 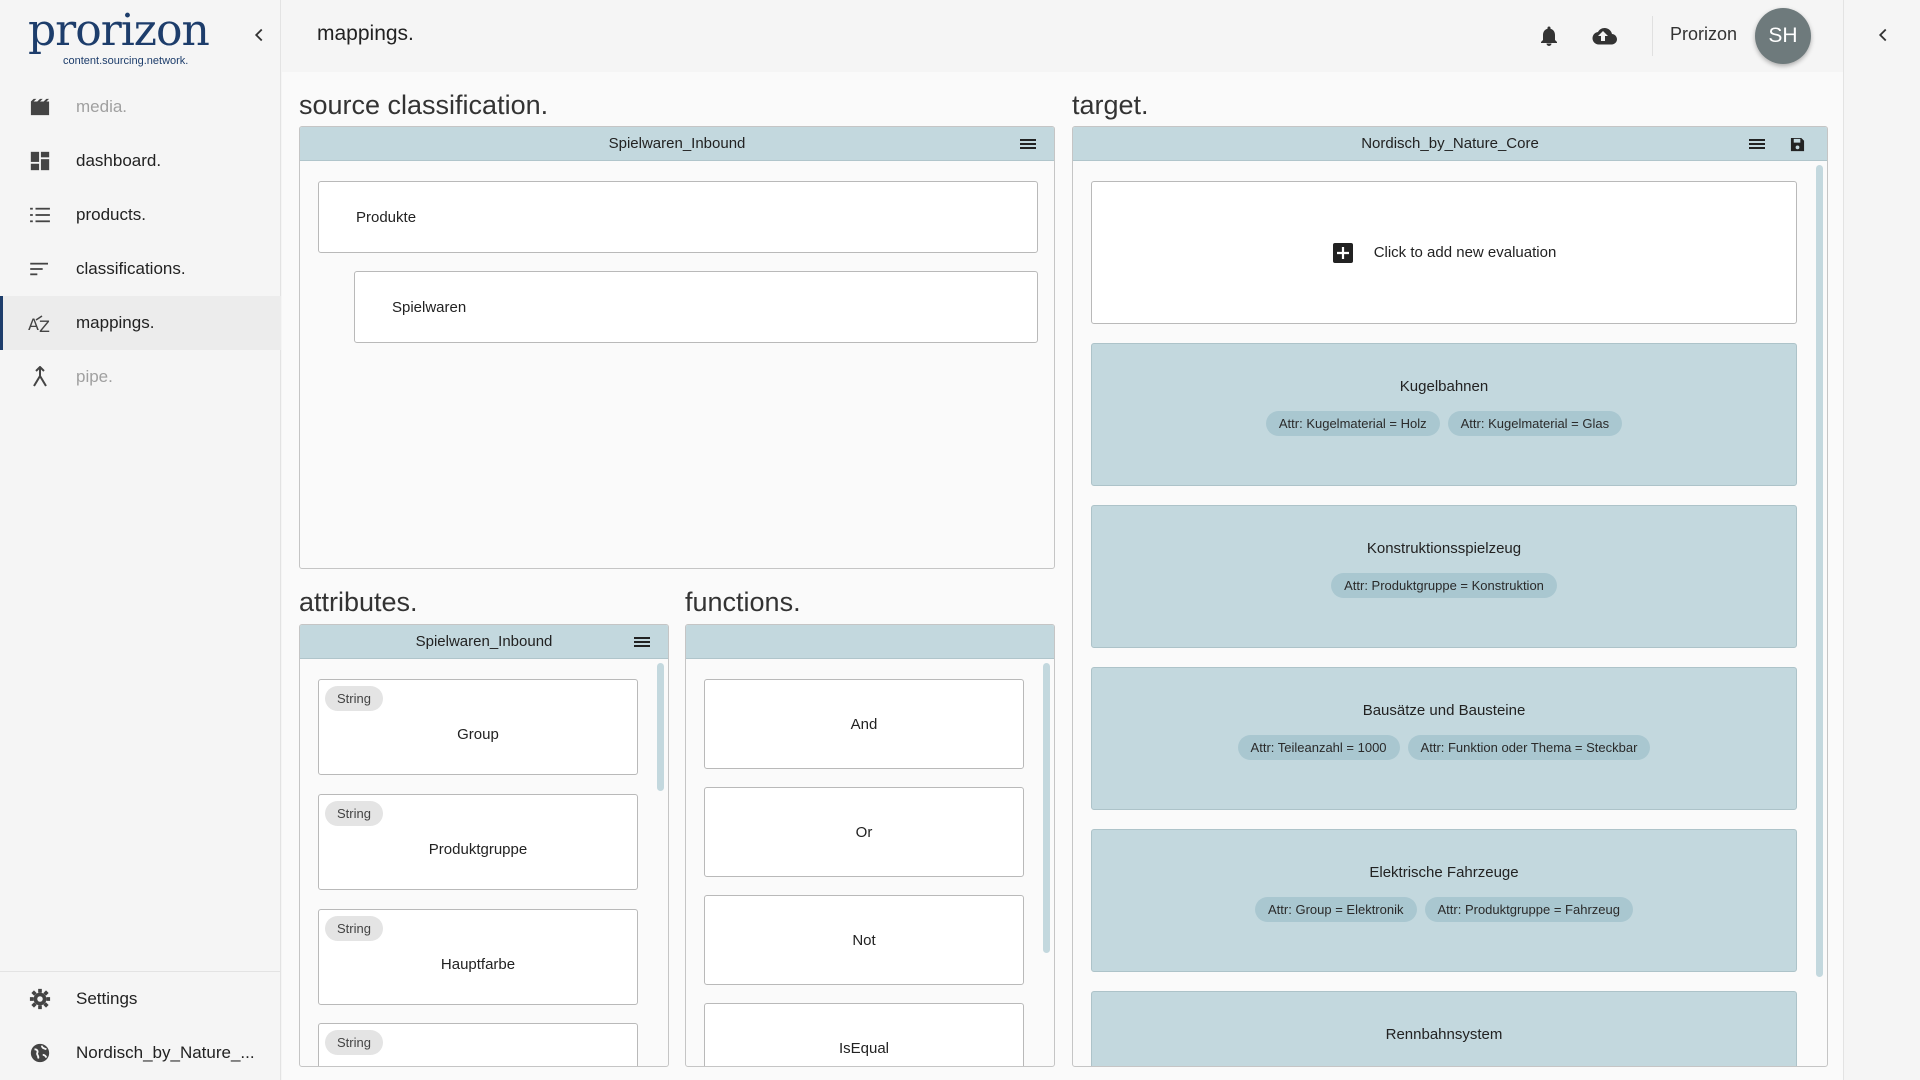 I want to click on add-evaluation-button: Click to add new evaluation, so click(x=1444, y=252).